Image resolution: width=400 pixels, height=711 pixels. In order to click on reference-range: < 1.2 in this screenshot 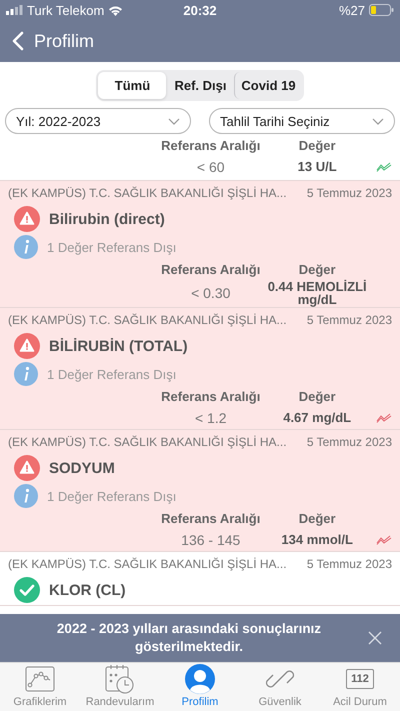, I will do `click(211, 418)`.